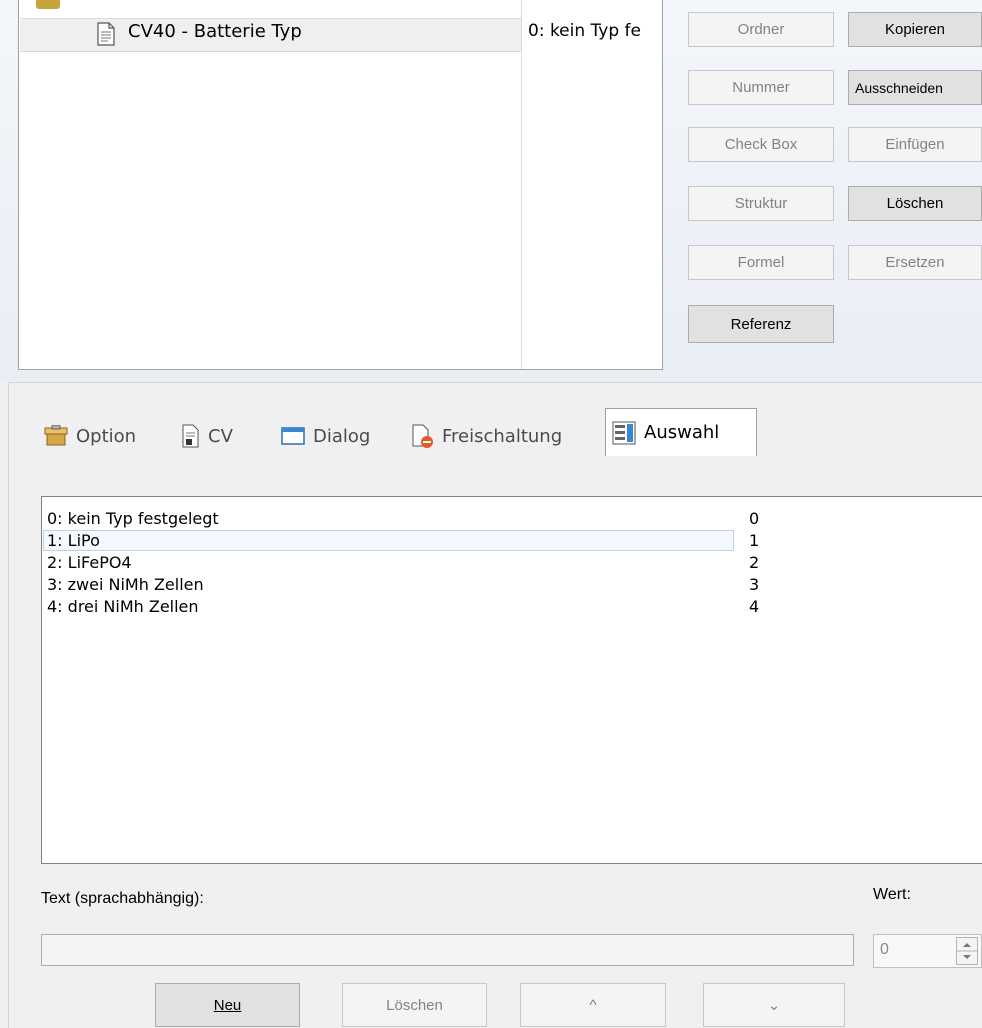 This screenshot has height=1028, width=982. I want to click on tree-column-divider, so click(521, 184).